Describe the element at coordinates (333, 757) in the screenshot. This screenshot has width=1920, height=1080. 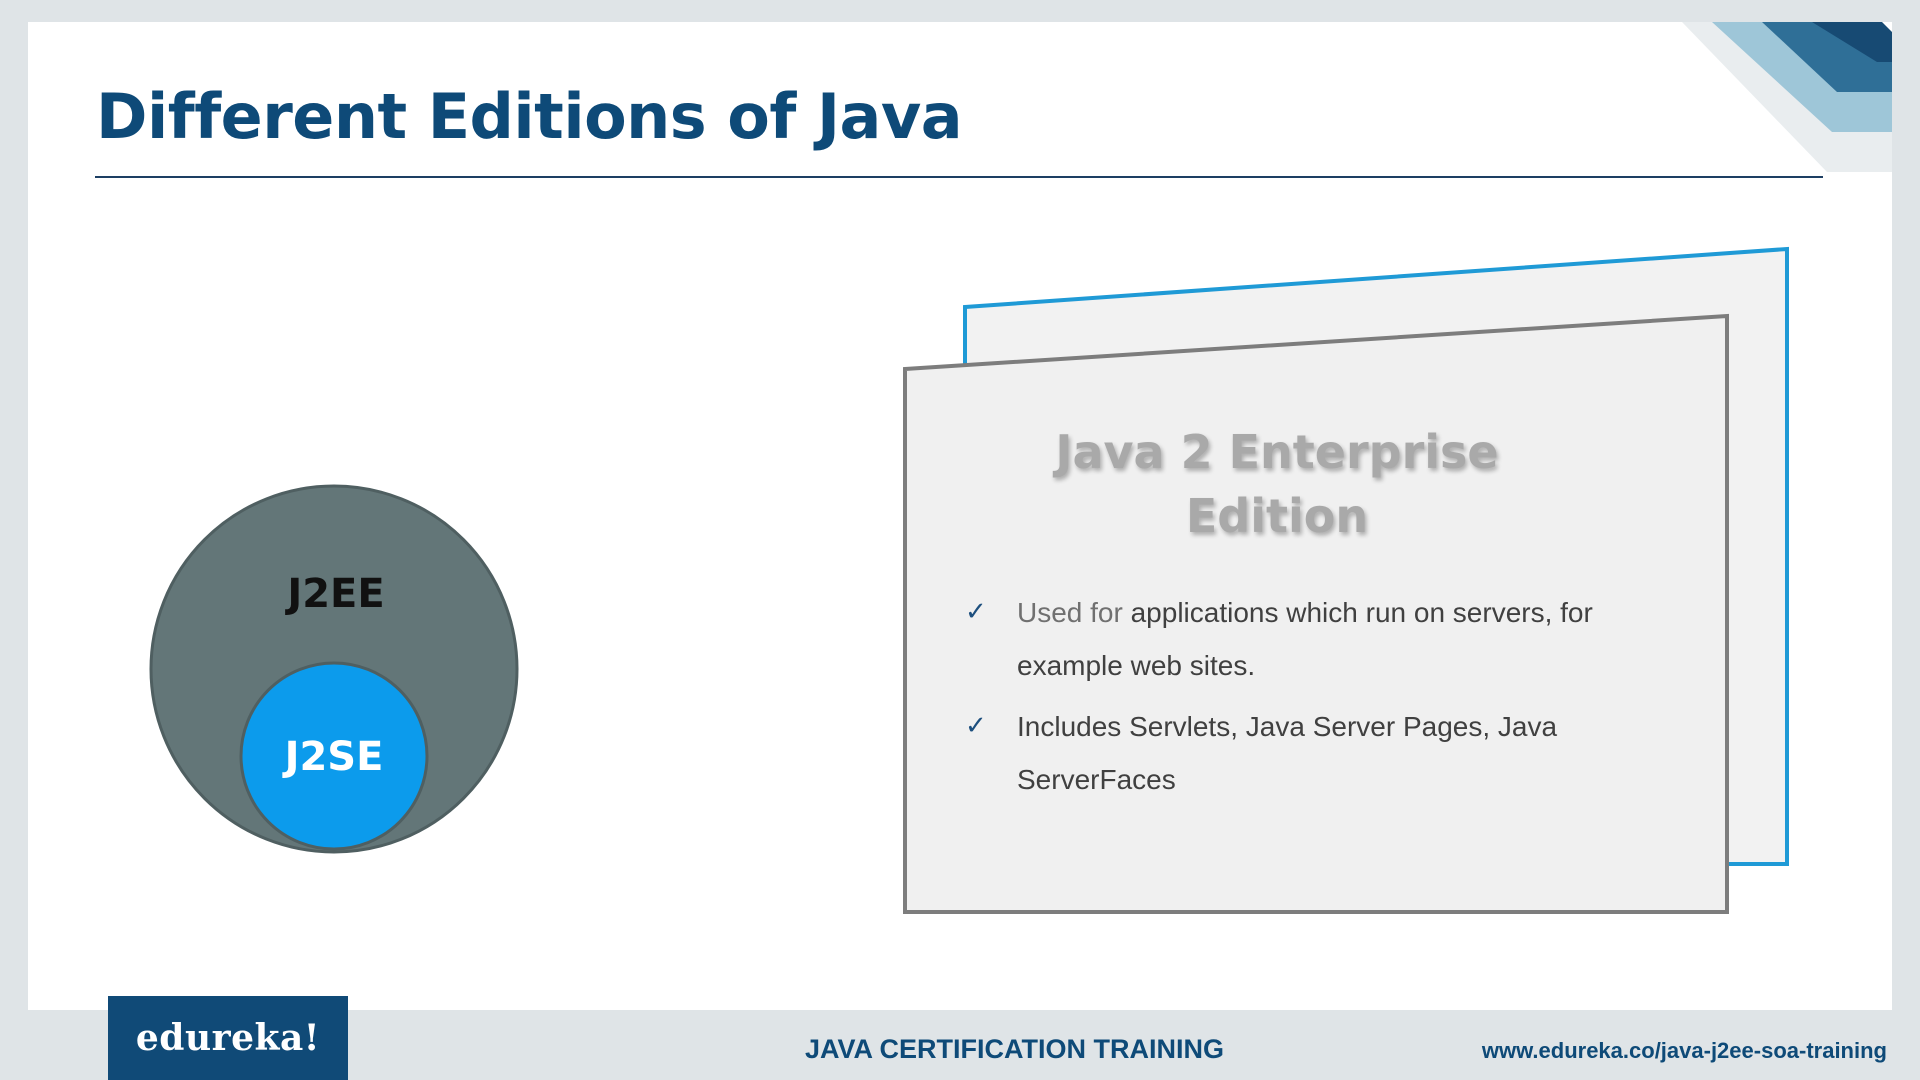
I see `j2se-label: J2SE` at that location.